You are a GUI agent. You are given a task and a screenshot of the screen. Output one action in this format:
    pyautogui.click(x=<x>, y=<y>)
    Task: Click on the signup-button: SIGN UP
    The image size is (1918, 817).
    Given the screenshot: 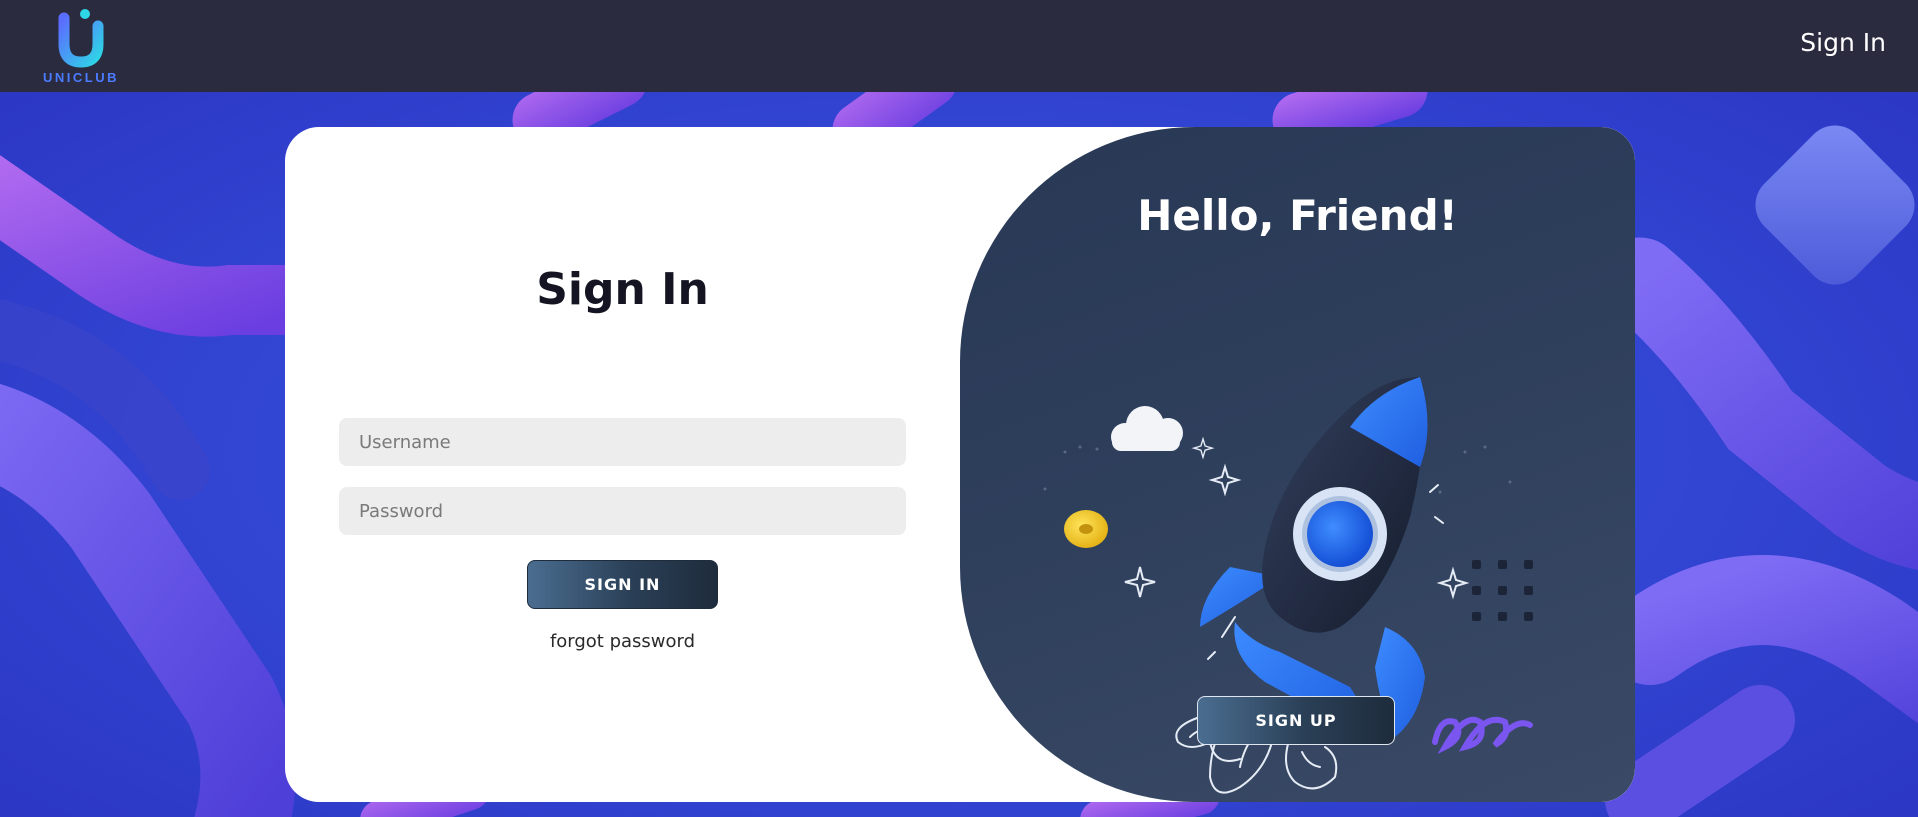 What is the action you would take?
    pyautogui.click(x=1296, y=720)
    